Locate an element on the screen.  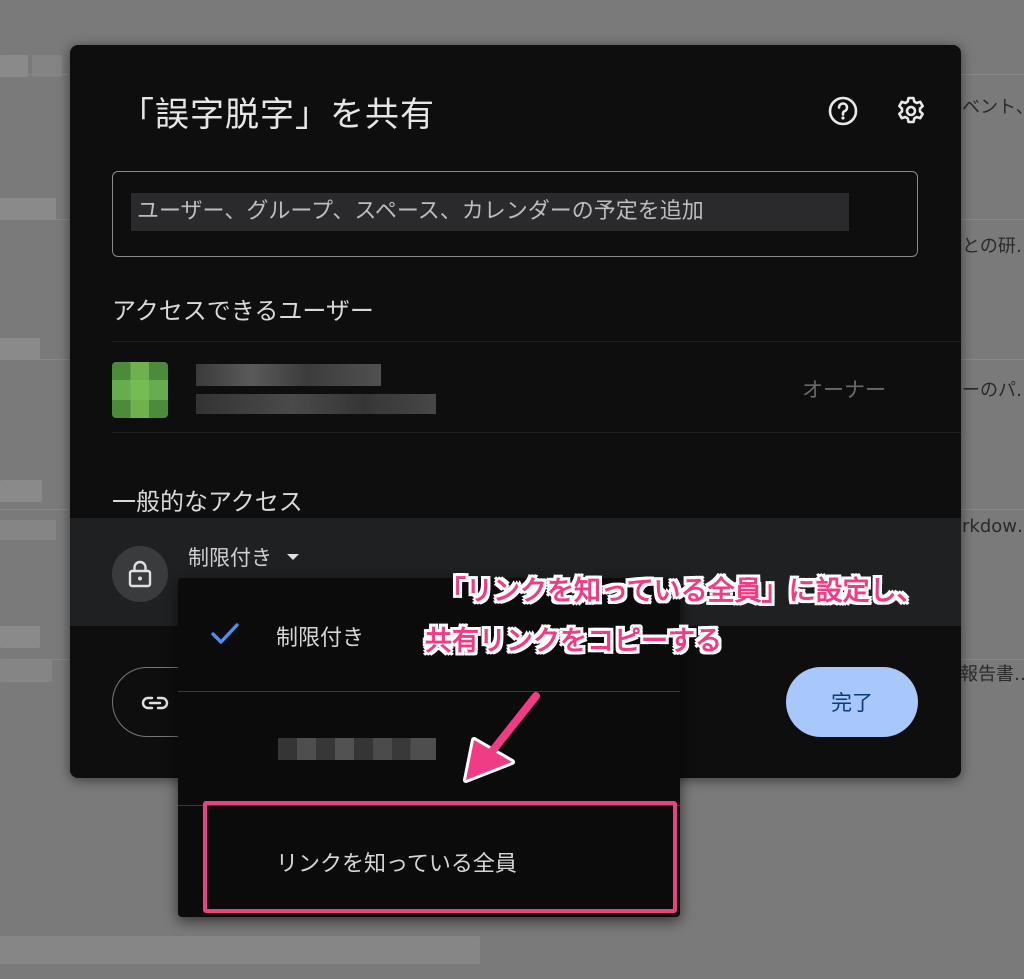
settings-button is located at coordinates (911, 111).